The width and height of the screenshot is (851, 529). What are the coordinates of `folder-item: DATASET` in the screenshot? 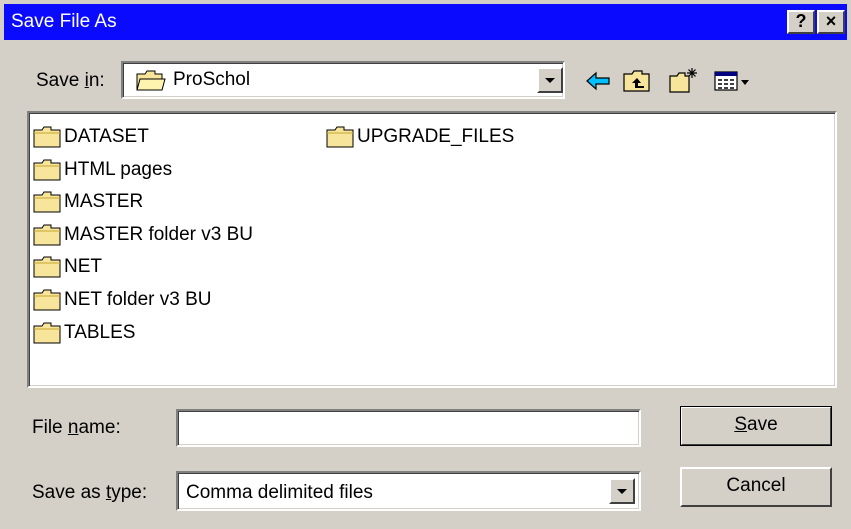 It's located at (91, 137).